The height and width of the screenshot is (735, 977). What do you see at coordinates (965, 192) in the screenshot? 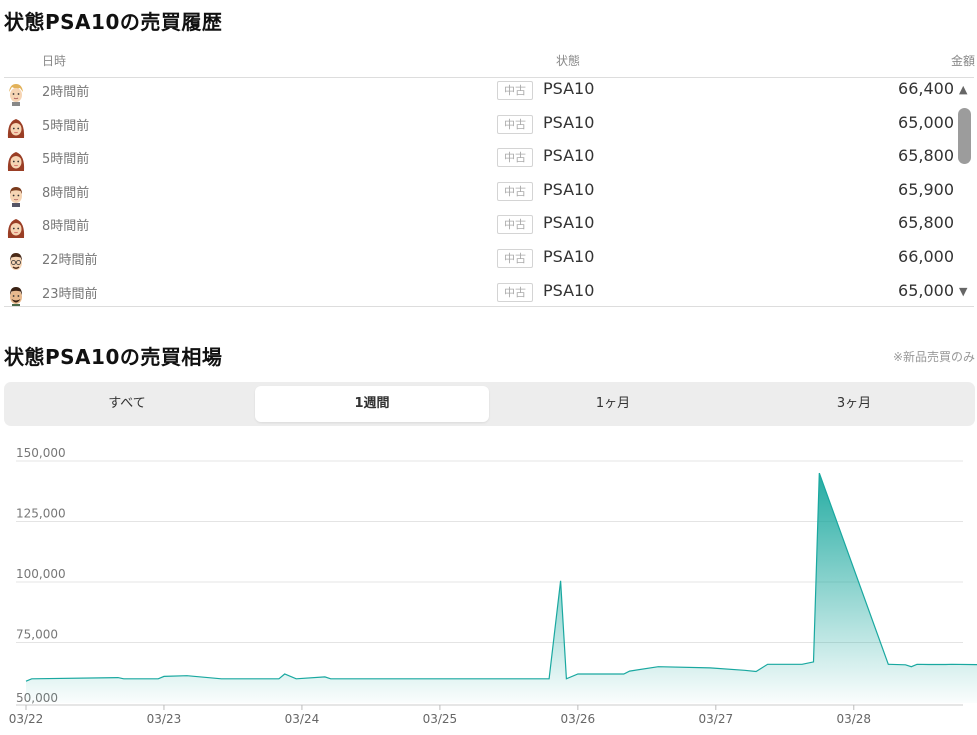
I see `history-scrollbar: ▲ ▼` at bounding box center [965, 192].